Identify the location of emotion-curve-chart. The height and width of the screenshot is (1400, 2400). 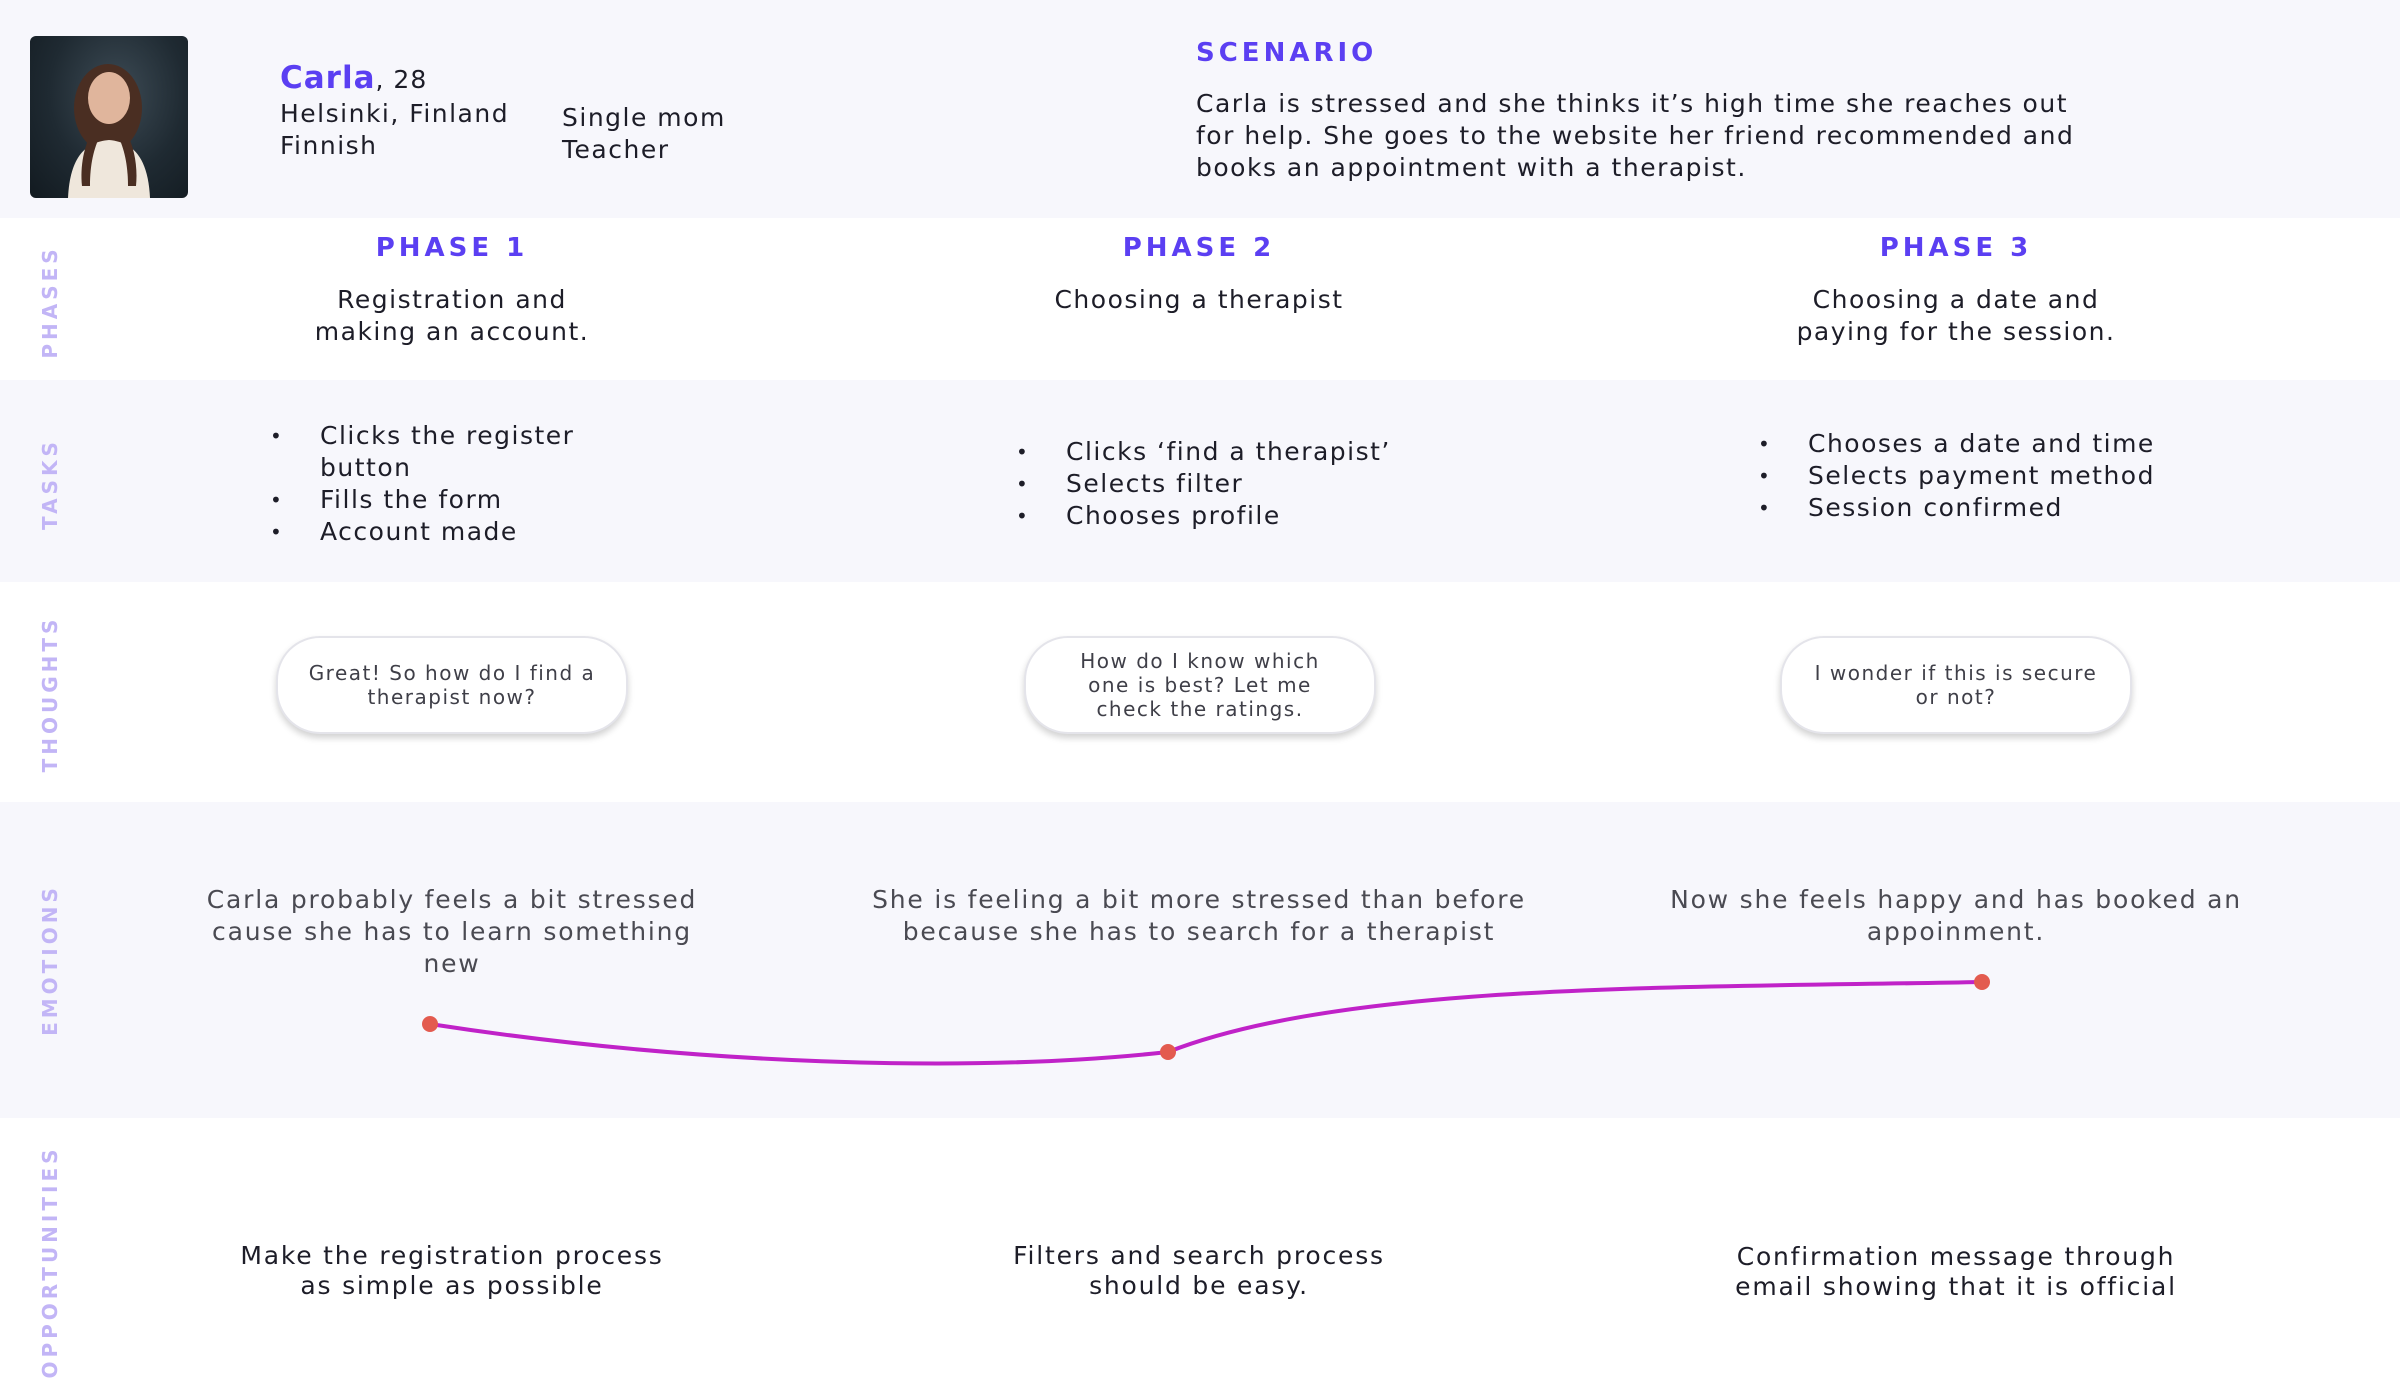
(1206, 1020).